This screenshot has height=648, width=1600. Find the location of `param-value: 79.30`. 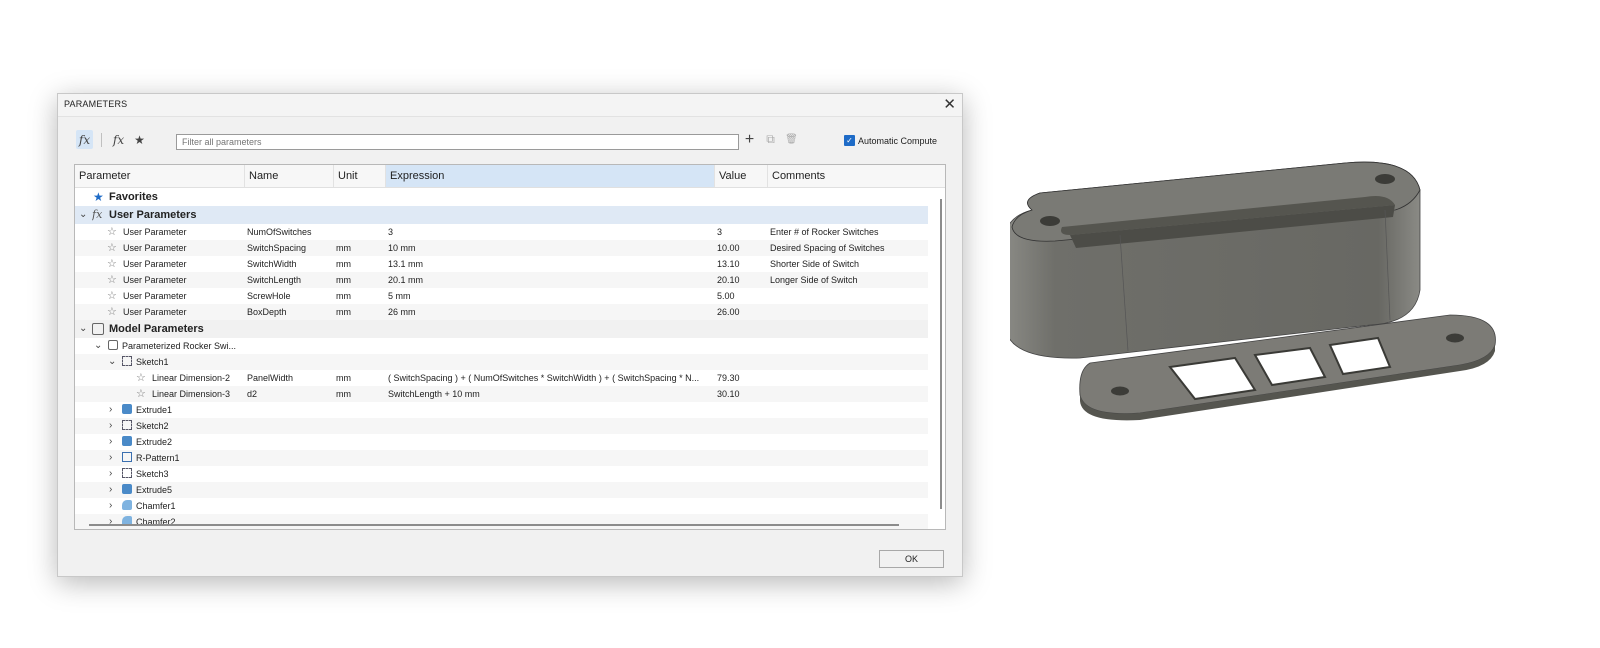

param-value: 79.30 is located at coordinates (728, 378).